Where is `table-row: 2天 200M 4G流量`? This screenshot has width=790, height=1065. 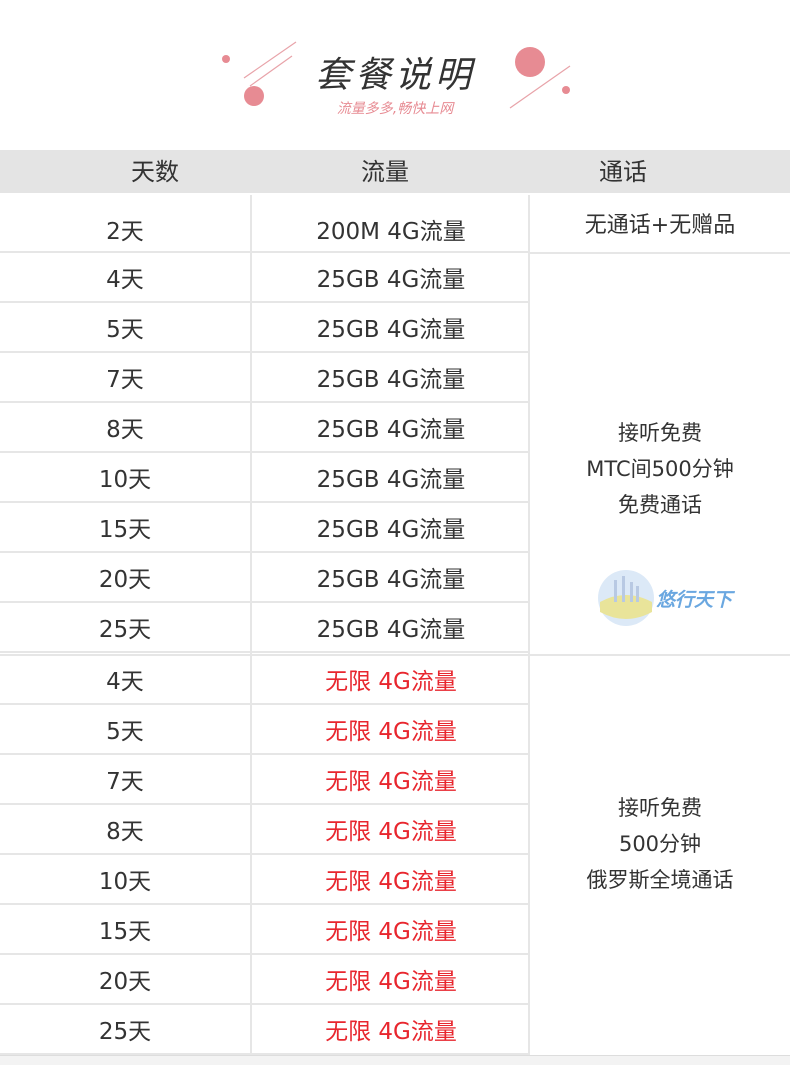
table-row: 2天 200M 4G流量 is located at coordinates (264, 224).